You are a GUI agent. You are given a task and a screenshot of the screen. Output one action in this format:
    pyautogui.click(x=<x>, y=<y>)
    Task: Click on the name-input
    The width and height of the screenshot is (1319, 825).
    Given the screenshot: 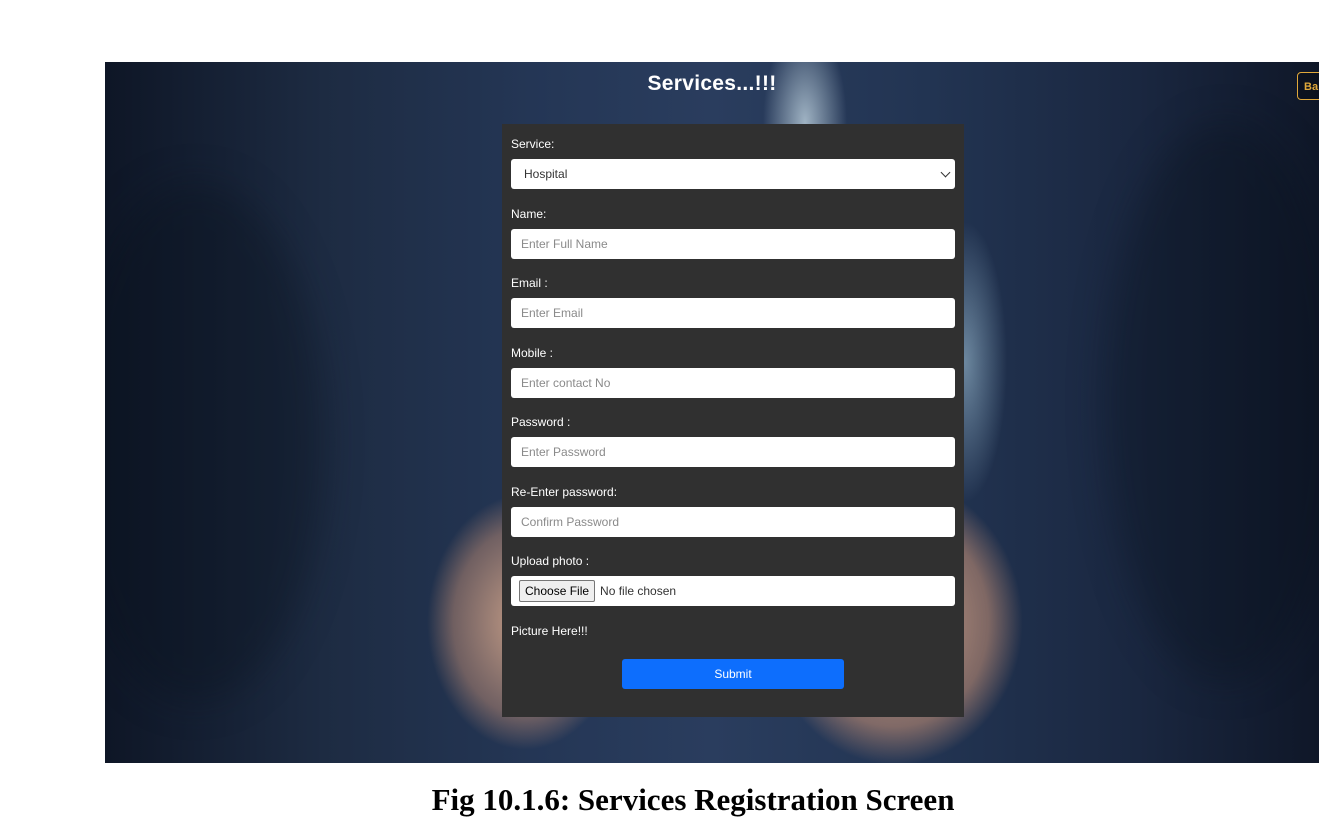 What is the action you would take?
    pyautogui.click(x=733, y=244)
    